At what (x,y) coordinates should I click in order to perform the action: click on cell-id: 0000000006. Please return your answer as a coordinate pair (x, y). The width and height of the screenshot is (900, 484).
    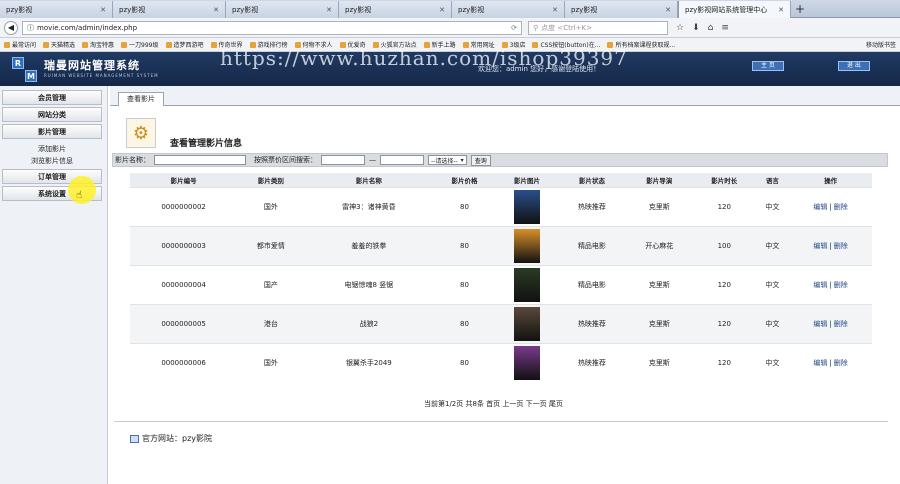
    Looking at the image, I should click on (184, 362).